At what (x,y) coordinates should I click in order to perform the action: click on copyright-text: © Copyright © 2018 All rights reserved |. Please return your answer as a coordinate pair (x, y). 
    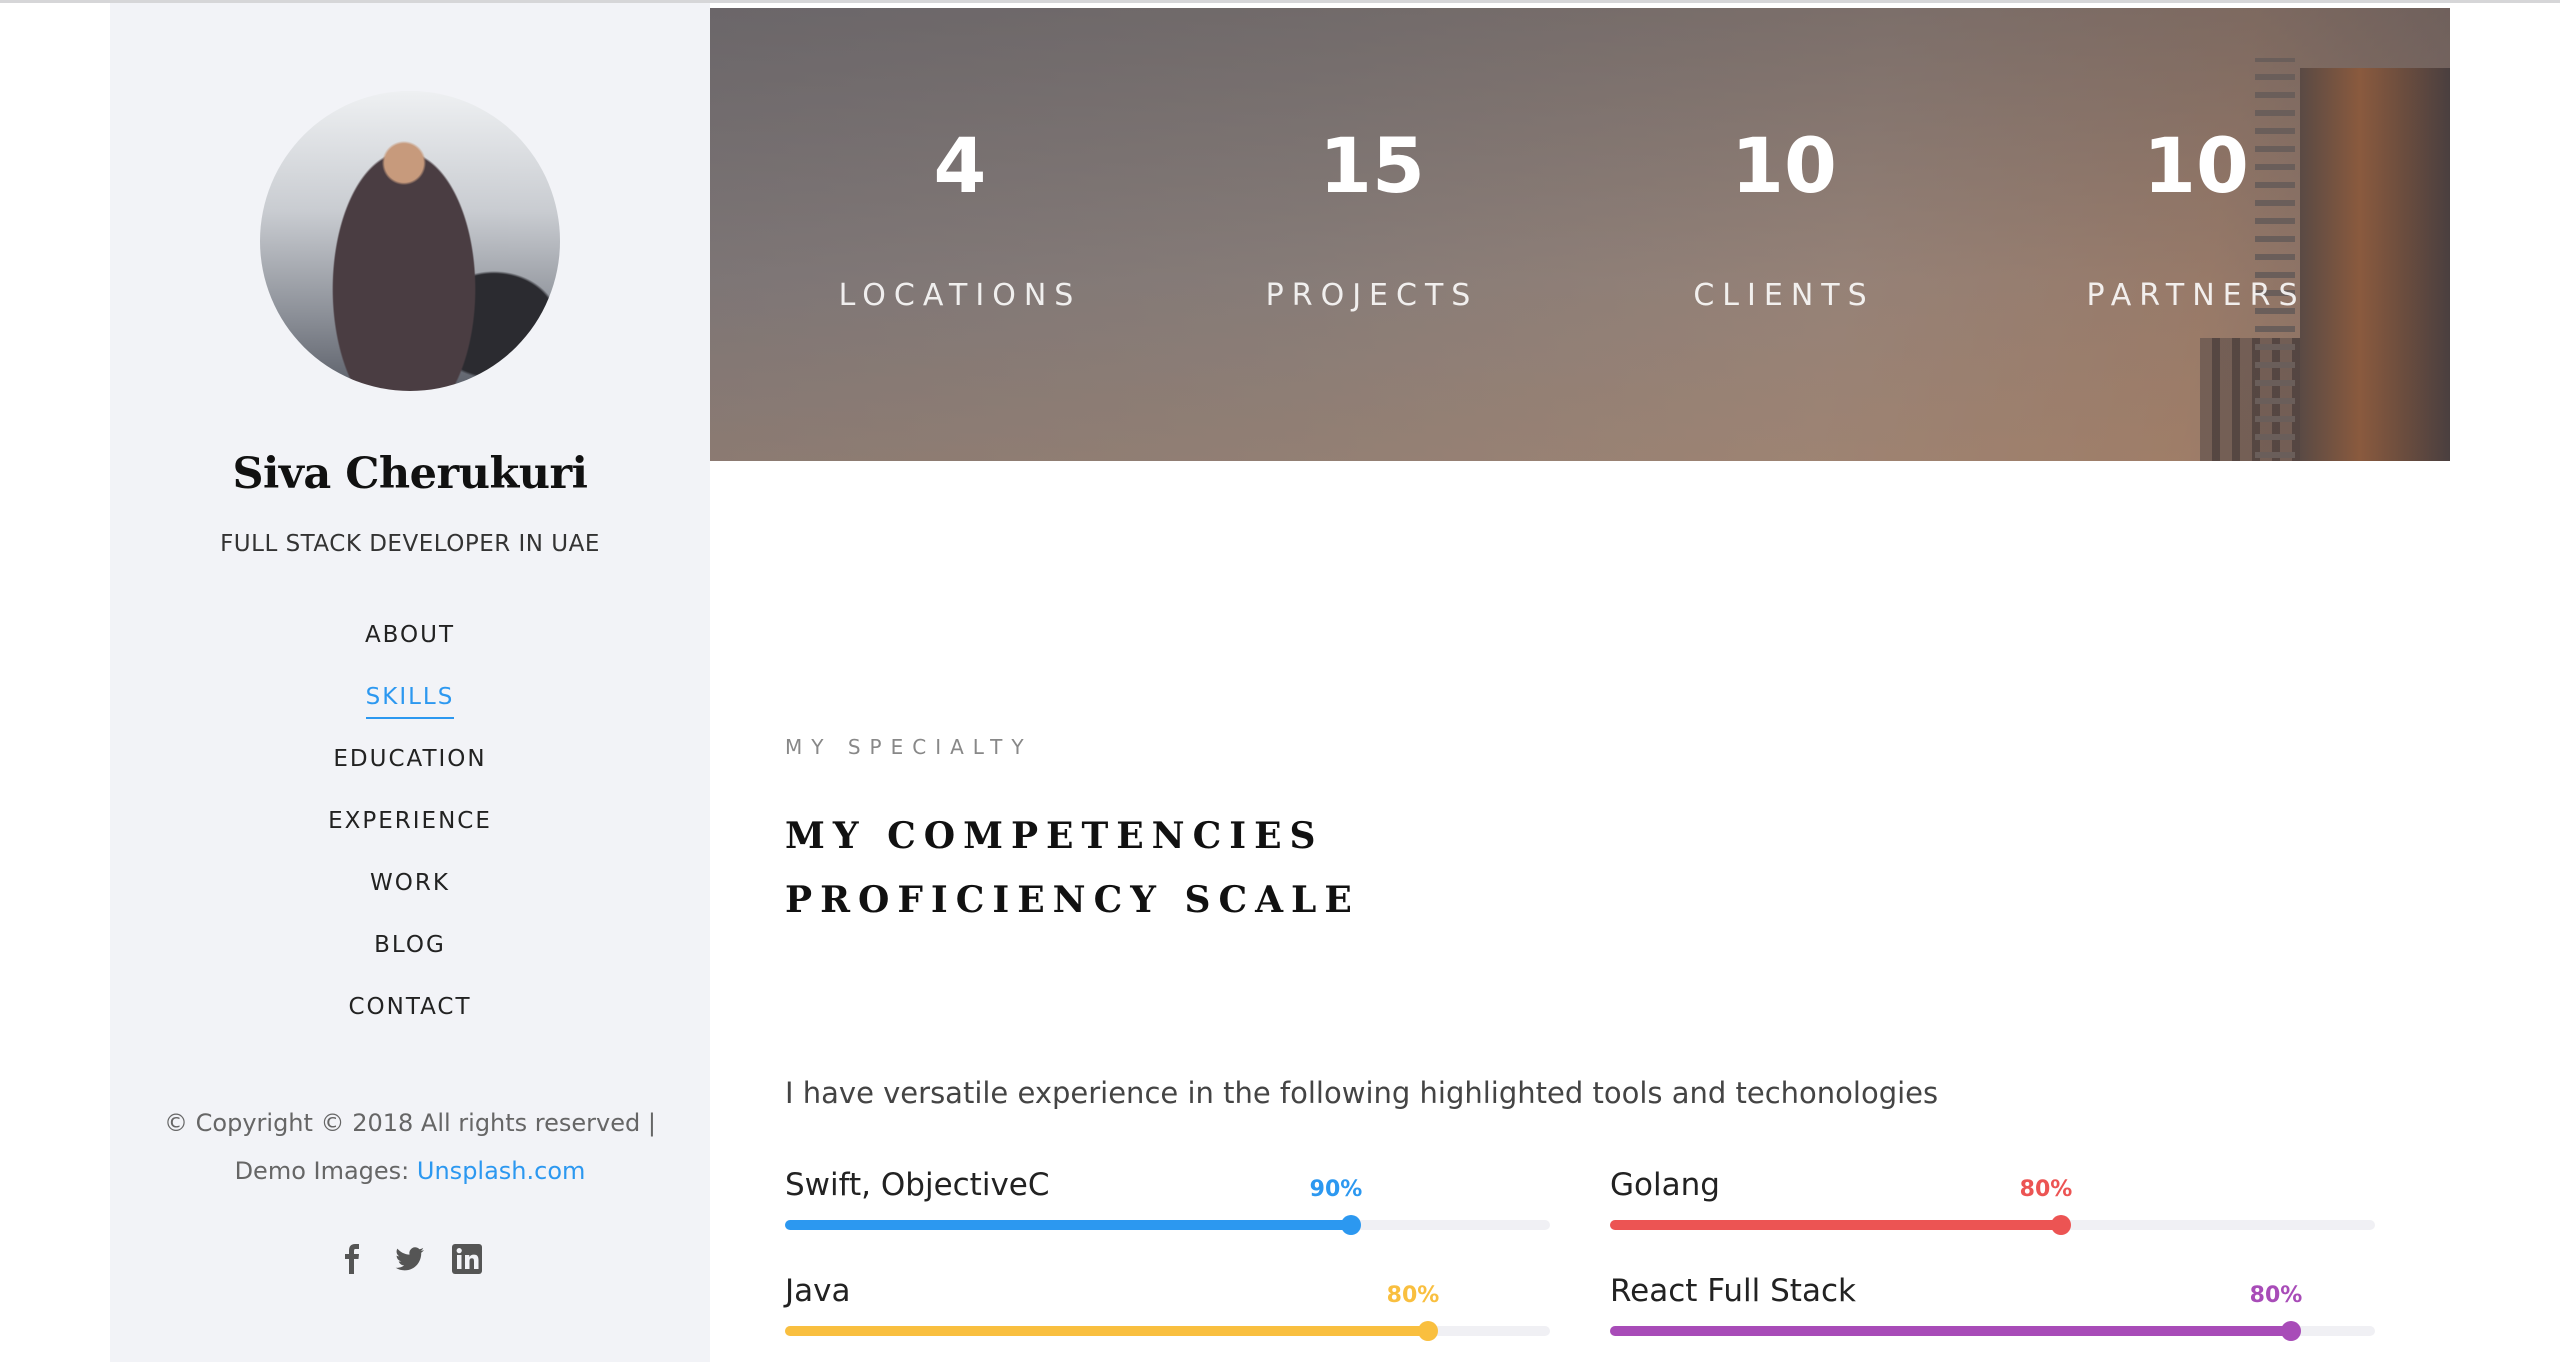
    Looking at the image, I should click on (410, 1123).